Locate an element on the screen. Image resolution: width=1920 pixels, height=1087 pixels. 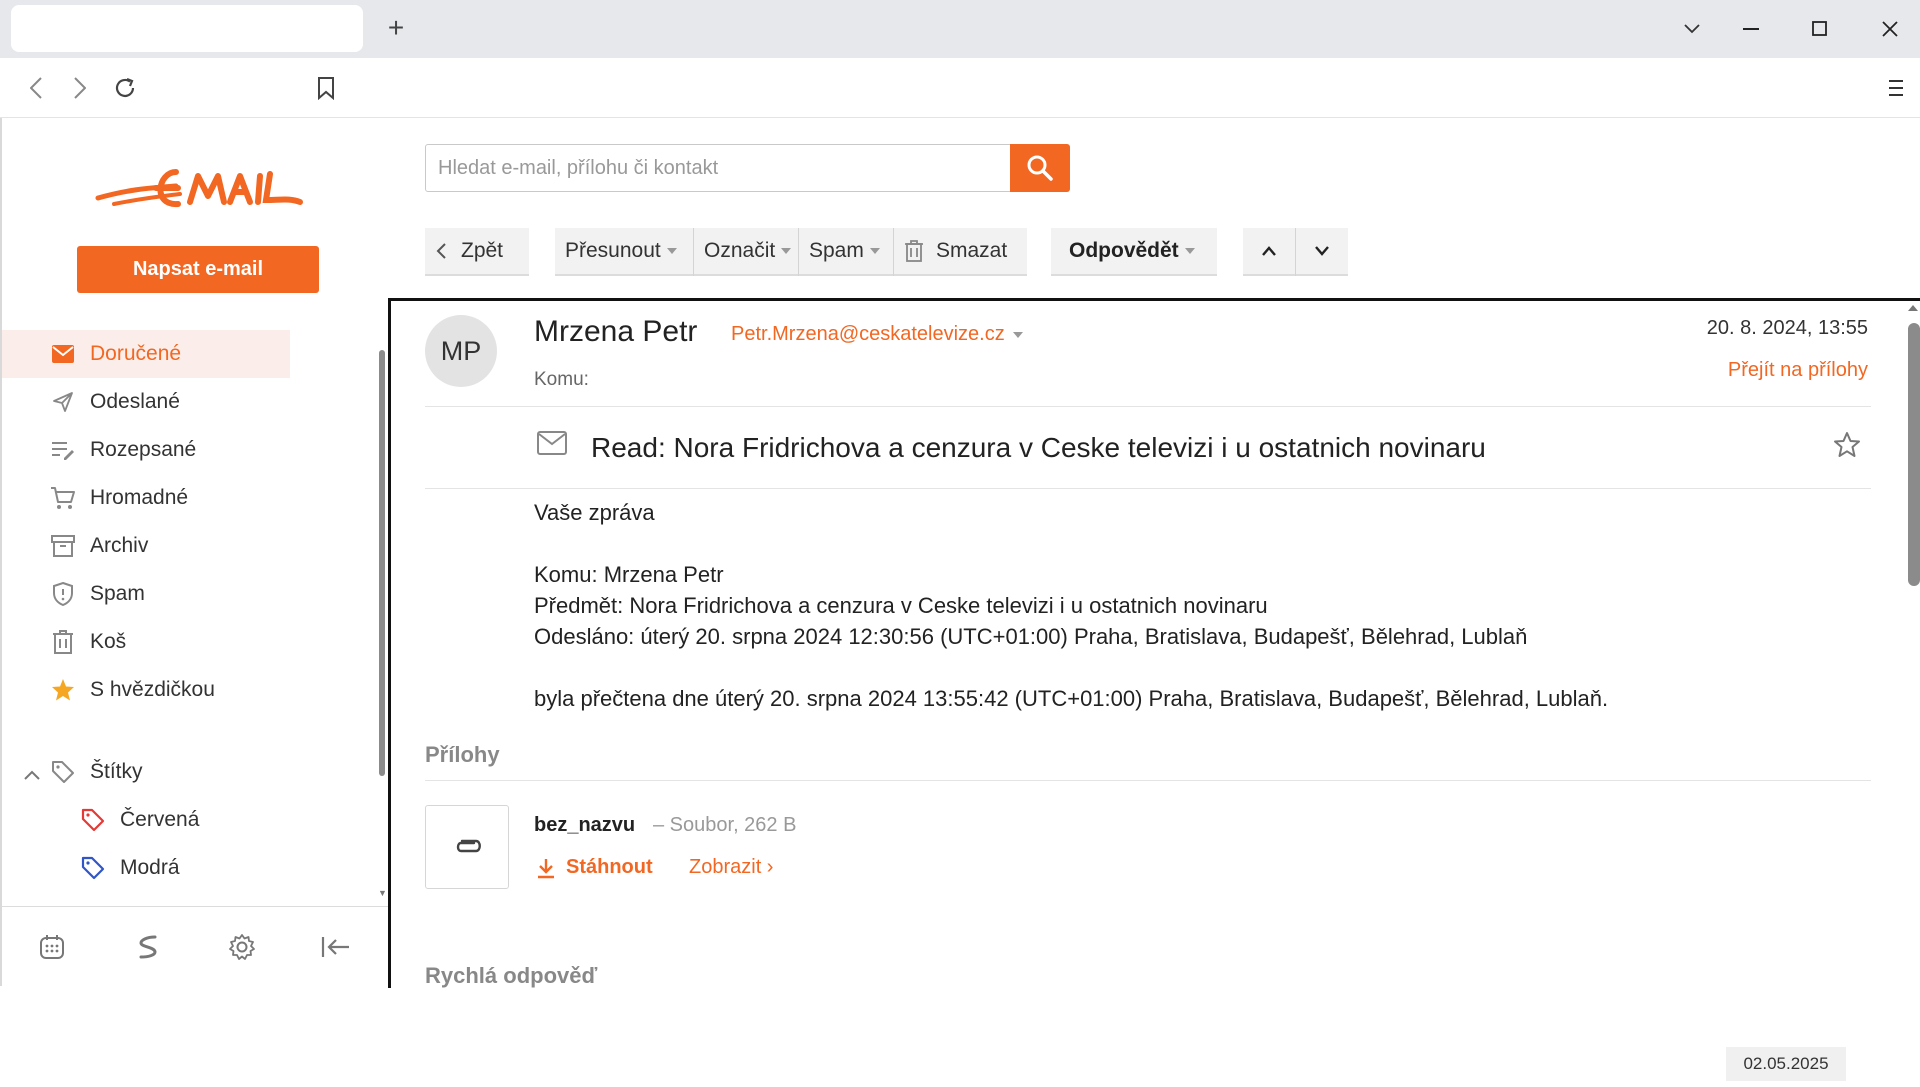
folder-starred: S hvězdičkou is located at coordinates (189, 690).